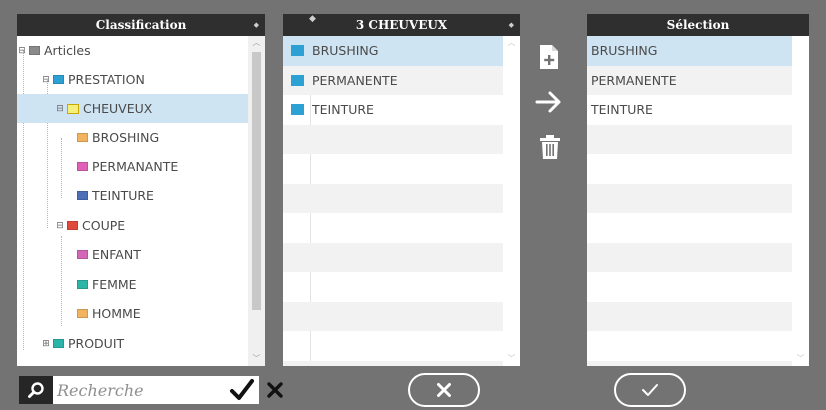  I want to click on tree-node-permanante: PERMANANTE, so click(132, 166).